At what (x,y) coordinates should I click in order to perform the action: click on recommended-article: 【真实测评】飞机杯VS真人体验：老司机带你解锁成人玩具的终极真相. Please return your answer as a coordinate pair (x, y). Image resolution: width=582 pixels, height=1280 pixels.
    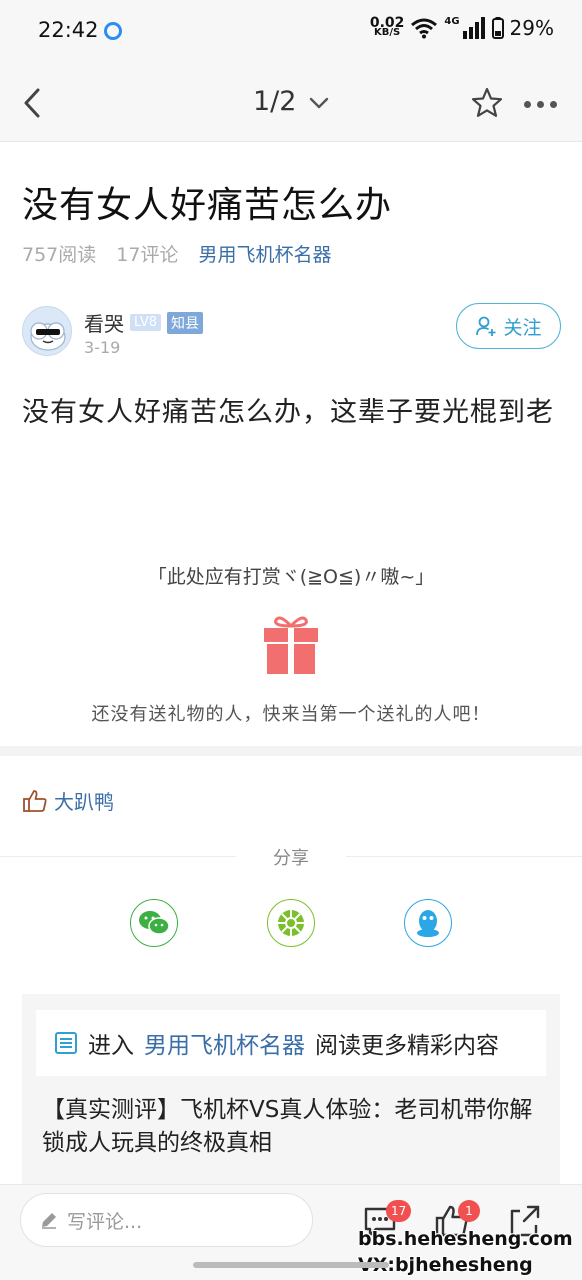
    Looking at the image, I should click on (292, 1127).